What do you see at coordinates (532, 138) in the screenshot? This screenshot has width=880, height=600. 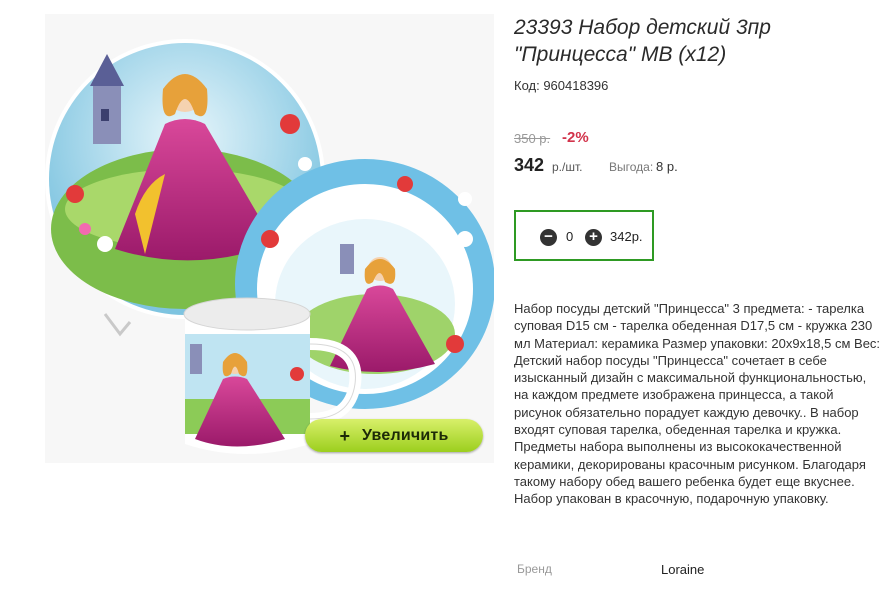 I see `old-price: 350 р.` at bounding box center [532, 138].